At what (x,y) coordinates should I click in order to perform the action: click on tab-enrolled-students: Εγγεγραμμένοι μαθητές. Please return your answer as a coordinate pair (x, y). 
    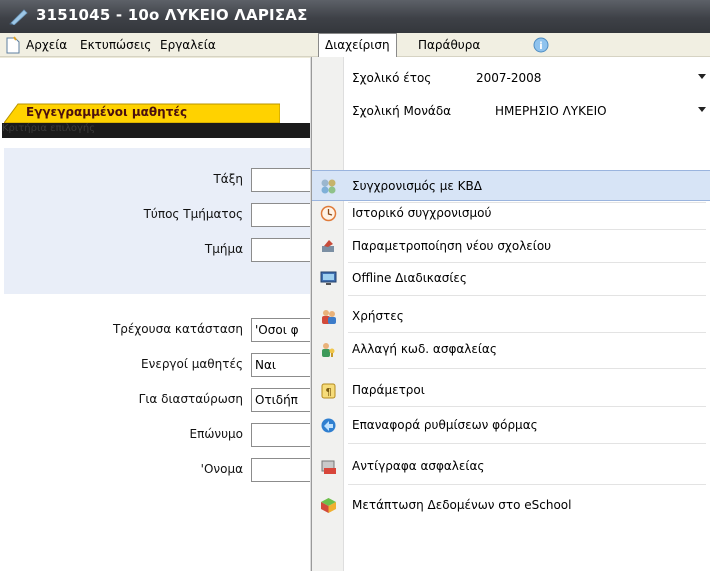
    Looking at the image, I should click on (142, 113).